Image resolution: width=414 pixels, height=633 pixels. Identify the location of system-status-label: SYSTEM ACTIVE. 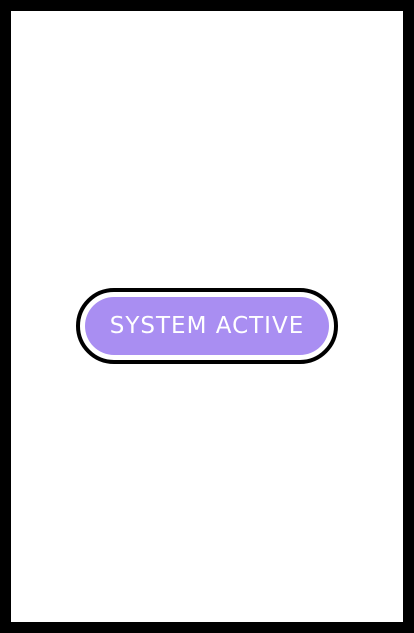
(207, 326).